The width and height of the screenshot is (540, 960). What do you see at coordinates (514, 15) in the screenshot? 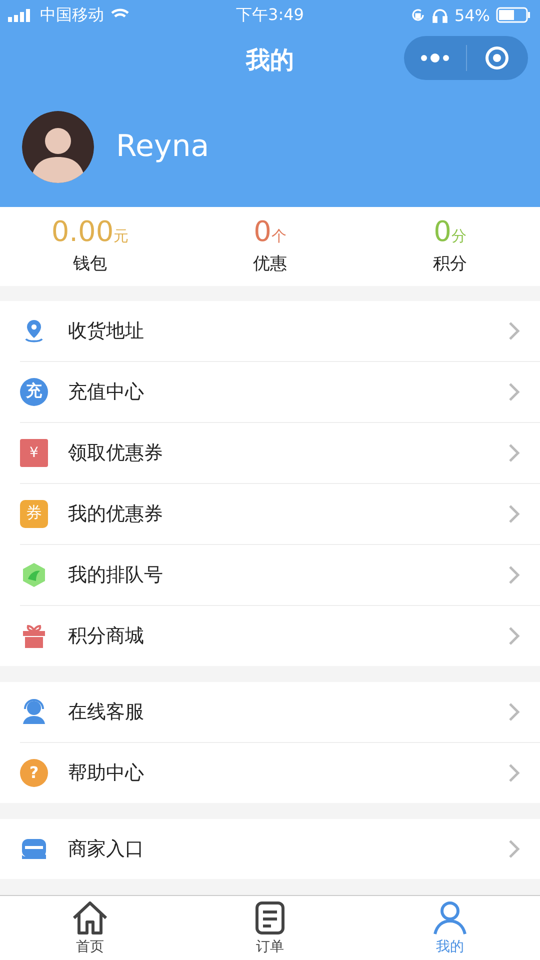
I see `battery-icon` at bounding box center [514, 15].